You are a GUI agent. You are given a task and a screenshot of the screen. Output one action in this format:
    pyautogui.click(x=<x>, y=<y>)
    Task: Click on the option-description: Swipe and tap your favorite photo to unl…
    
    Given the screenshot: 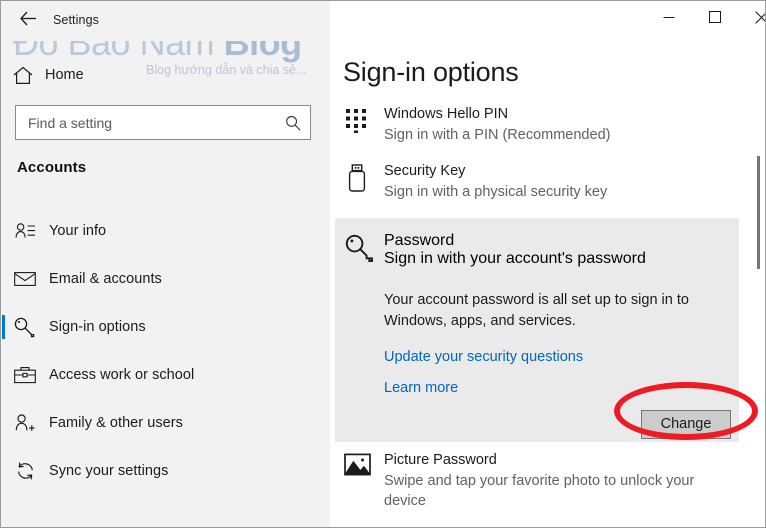 What is the action you would take?
    pyautogui.click(x=539, y=491)
    